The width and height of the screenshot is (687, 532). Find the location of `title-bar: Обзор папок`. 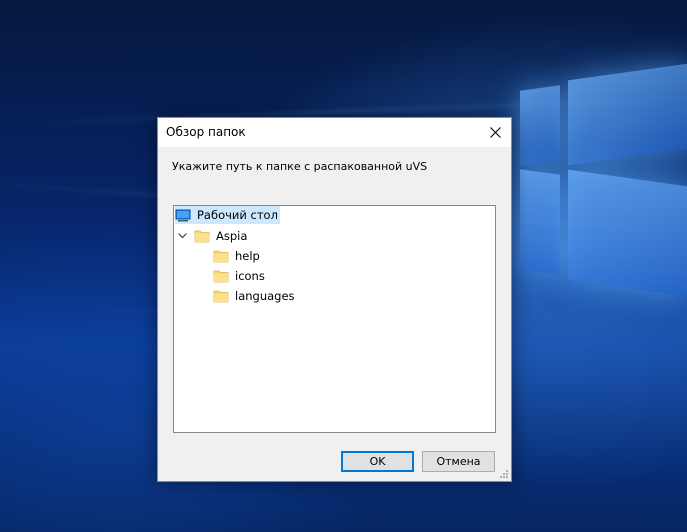

title-bar: Обзор папок is located at coordinates (334, 132).